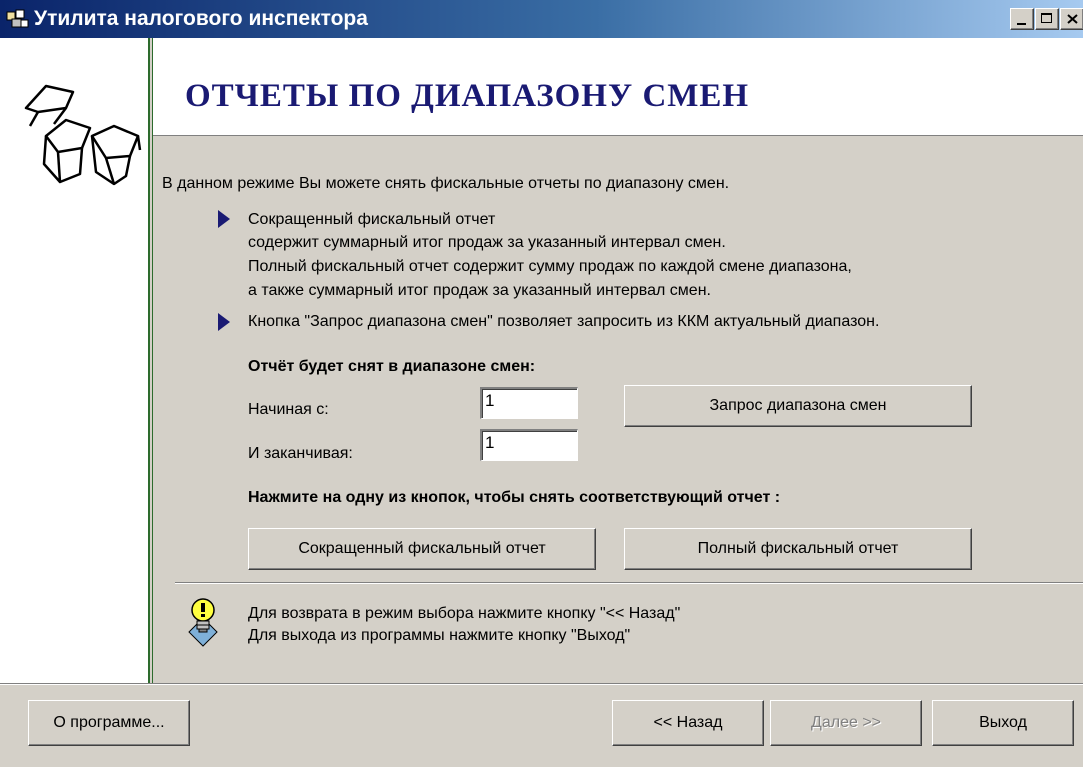 The image size is (1083, 767). What do you see at coordinates (422, 549) in the screenshot?
I see `short-report-button: Сокращенный фискальный отчет` at bounding box center [422, 549].